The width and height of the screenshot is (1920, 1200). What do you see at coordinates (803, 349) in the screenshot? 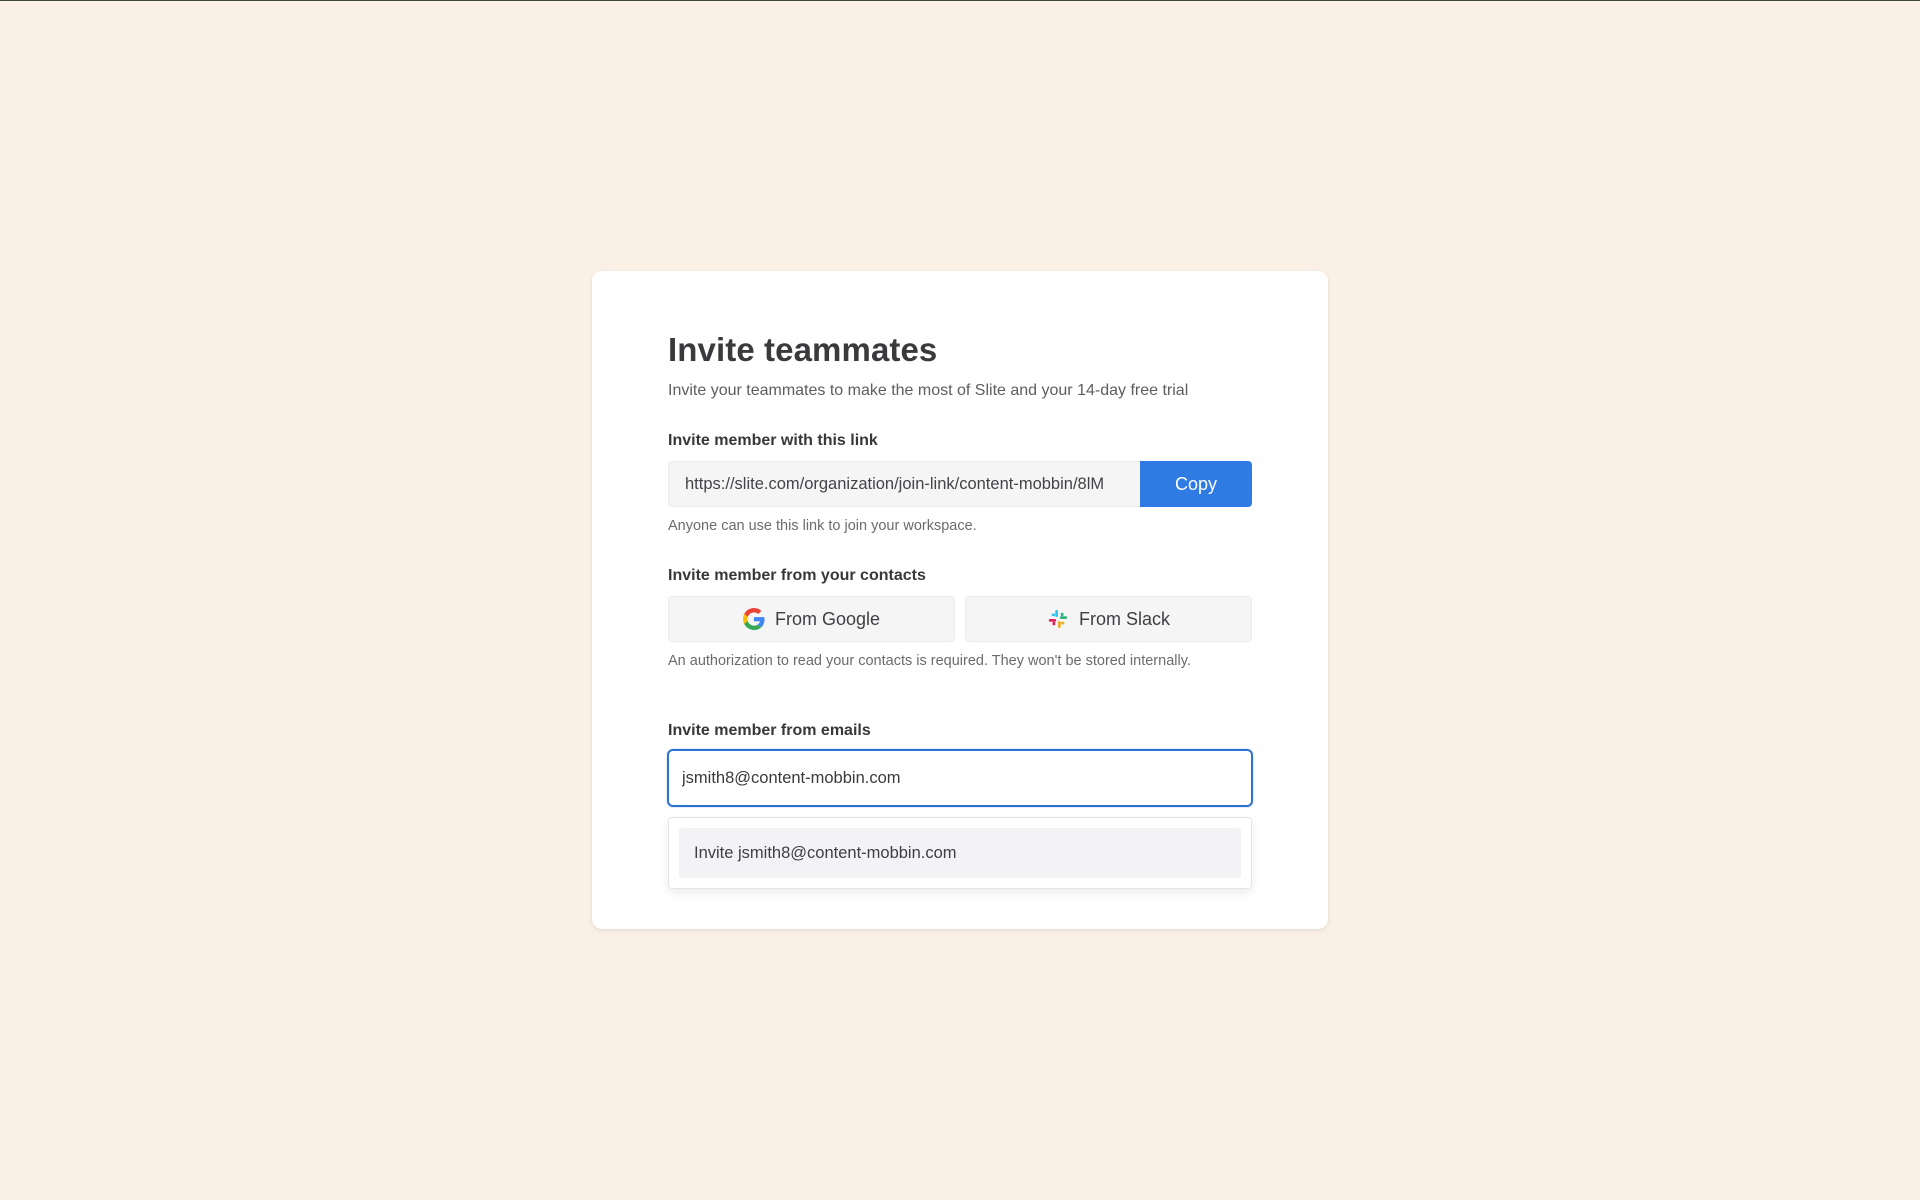
I see `page-title: Invite teammates` at bounding box center [803, 349].